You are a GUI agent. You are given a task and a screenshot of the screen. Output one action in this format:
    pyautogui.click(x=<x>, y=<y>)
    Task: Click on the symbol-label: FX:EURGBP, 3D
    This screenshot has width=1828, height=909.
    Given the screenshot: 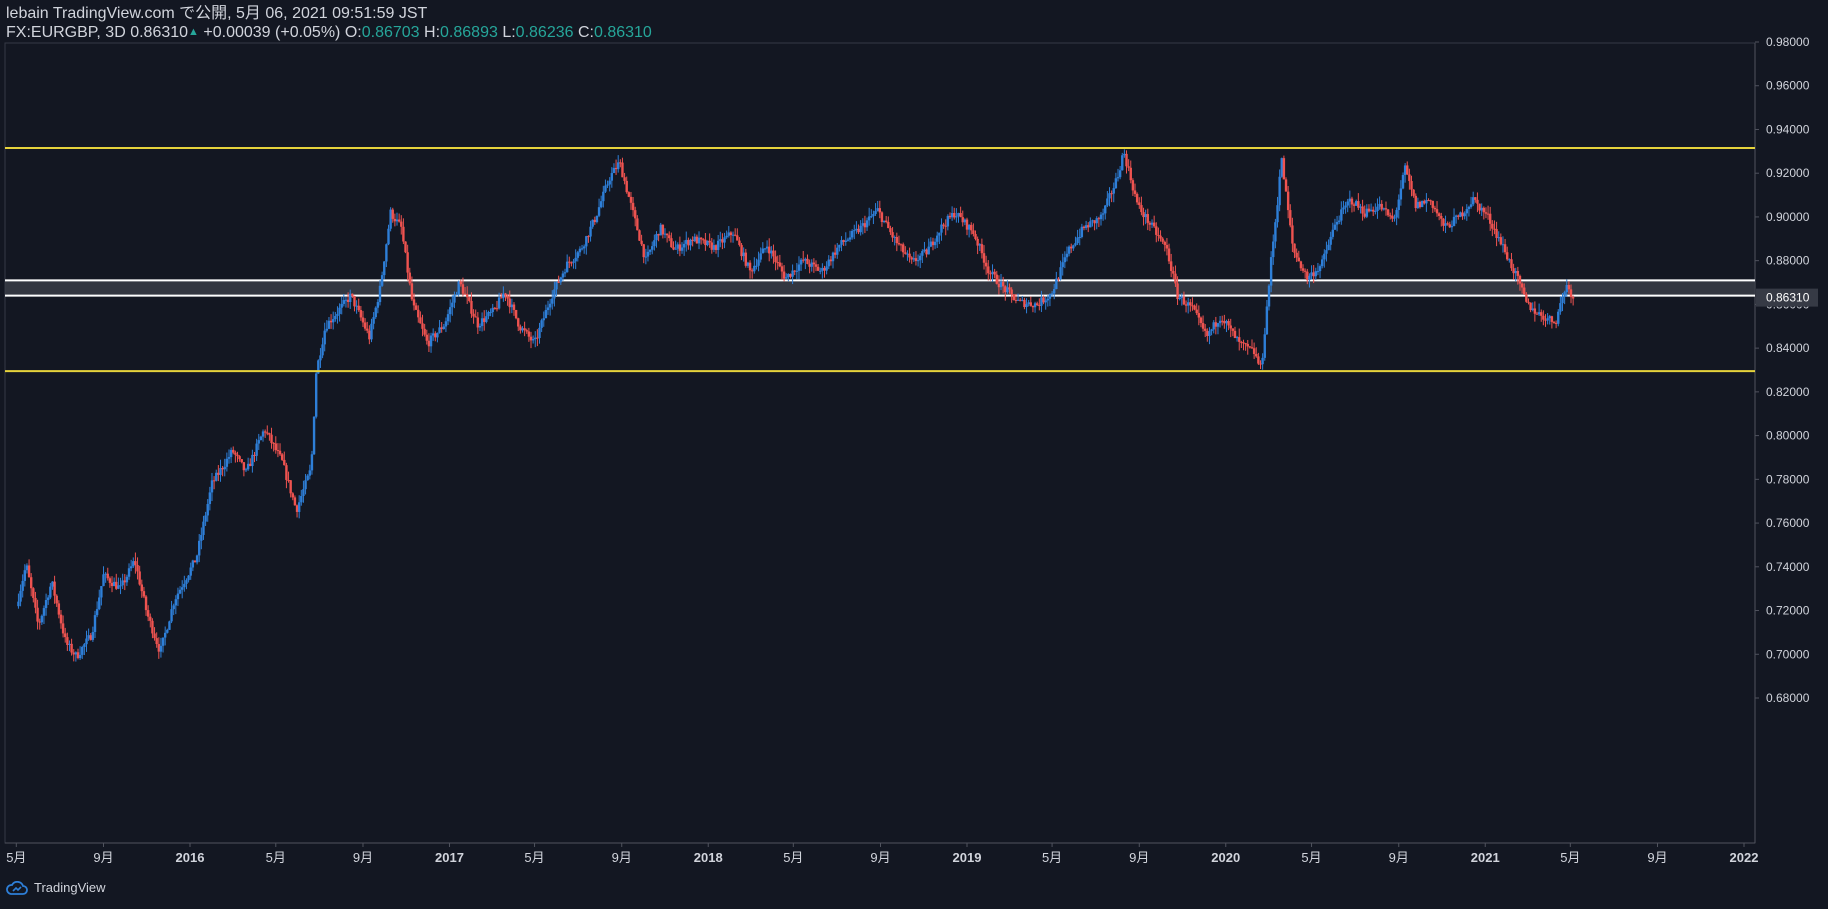 What is the action you would take?
    pyautogui.click(x=66, y=32)
    